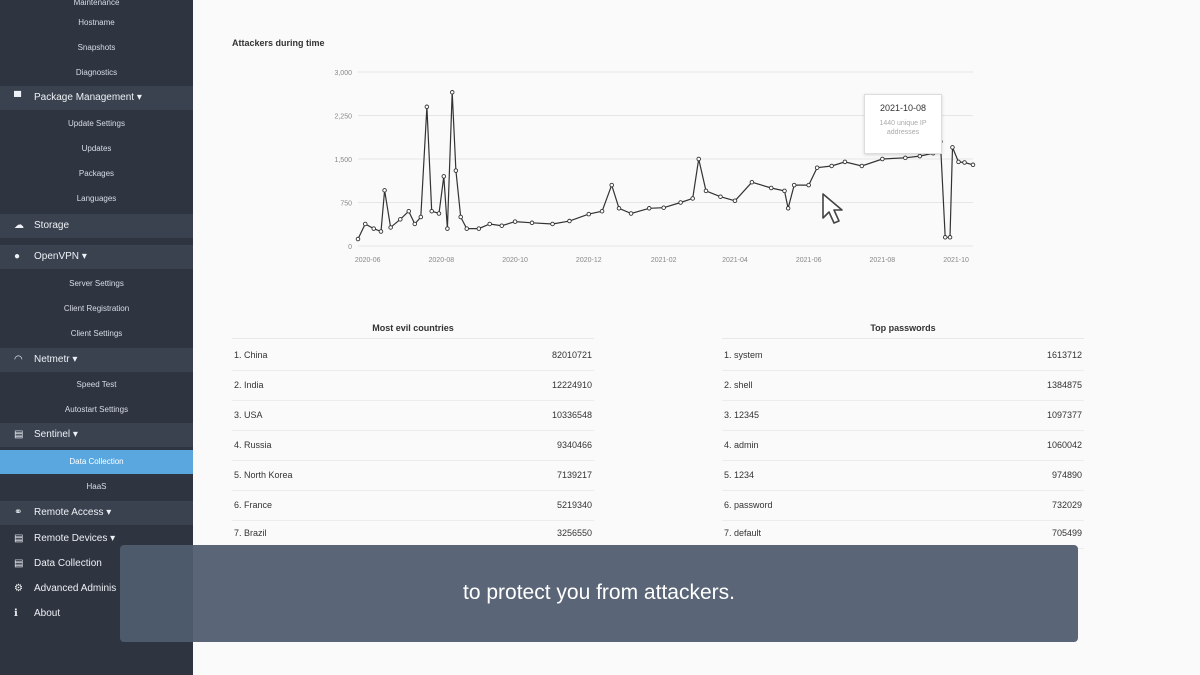  What do you see at coordinates (574, 533) in the screenshot?
I see `country-value: 3256550` at bounding box center [574, 533].